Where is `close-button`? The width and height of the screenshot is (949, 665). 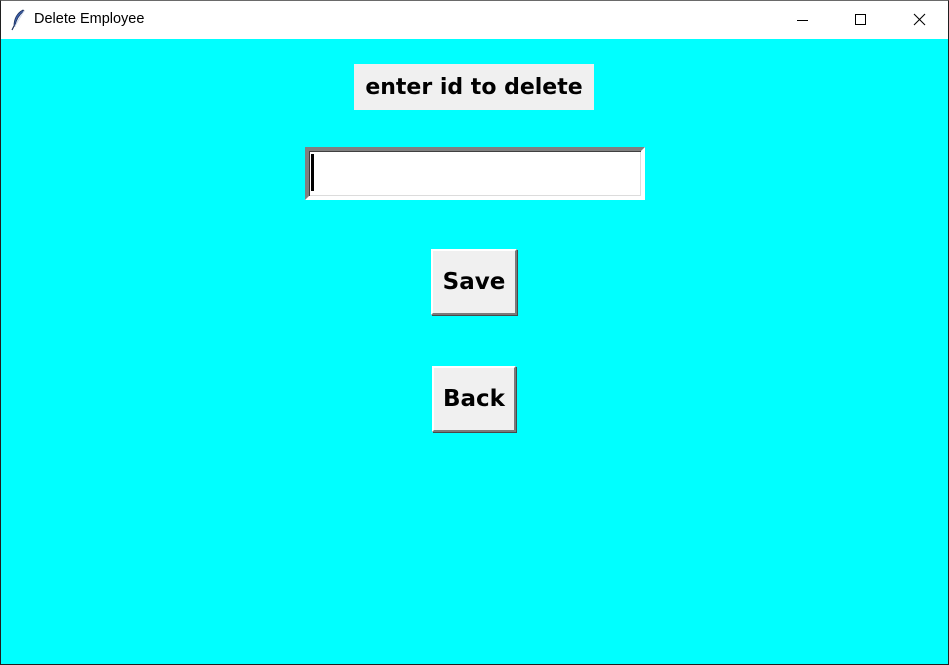
close-button is located at coordinates (919, 20).